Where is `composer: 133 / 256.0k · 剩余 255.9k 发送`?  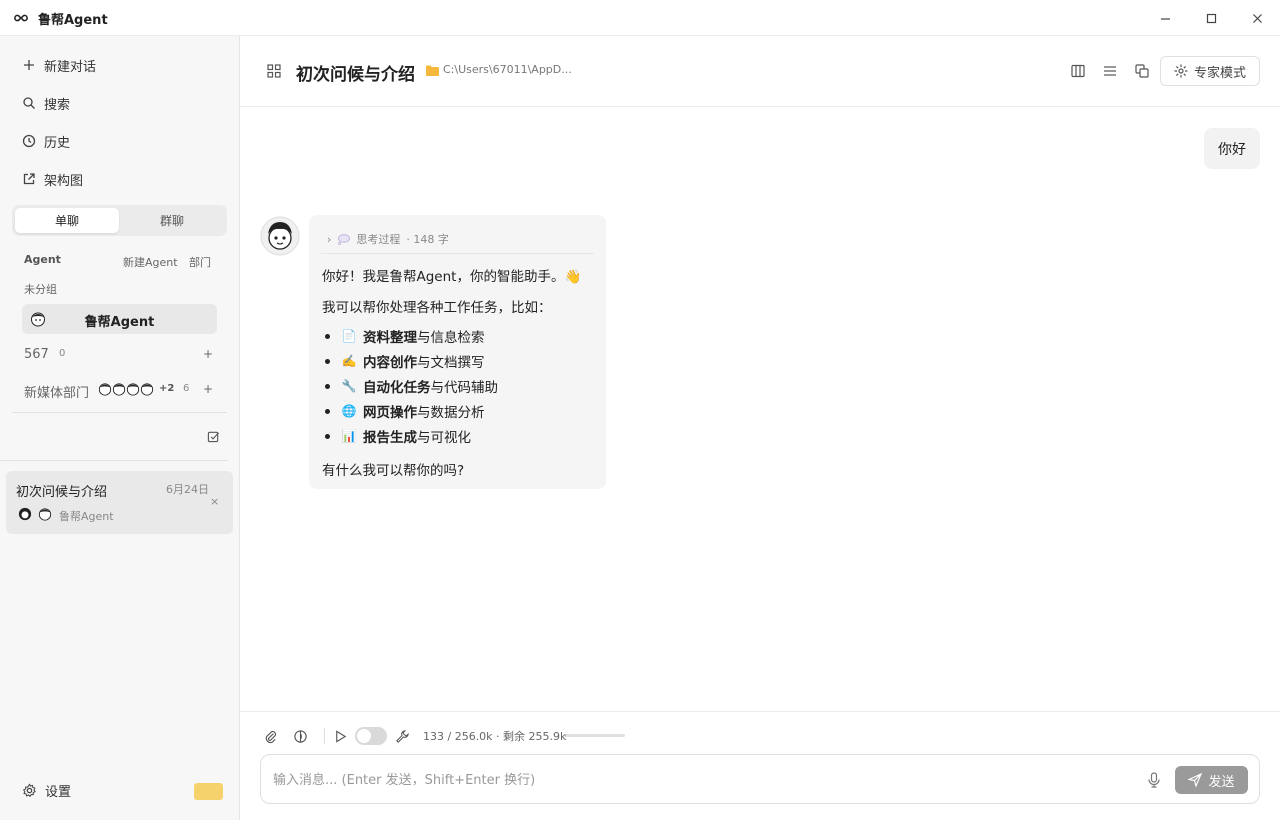
composer: 133 / 256.0k · 剩余 255.9k 发送 is located at coordinates (760, 765).